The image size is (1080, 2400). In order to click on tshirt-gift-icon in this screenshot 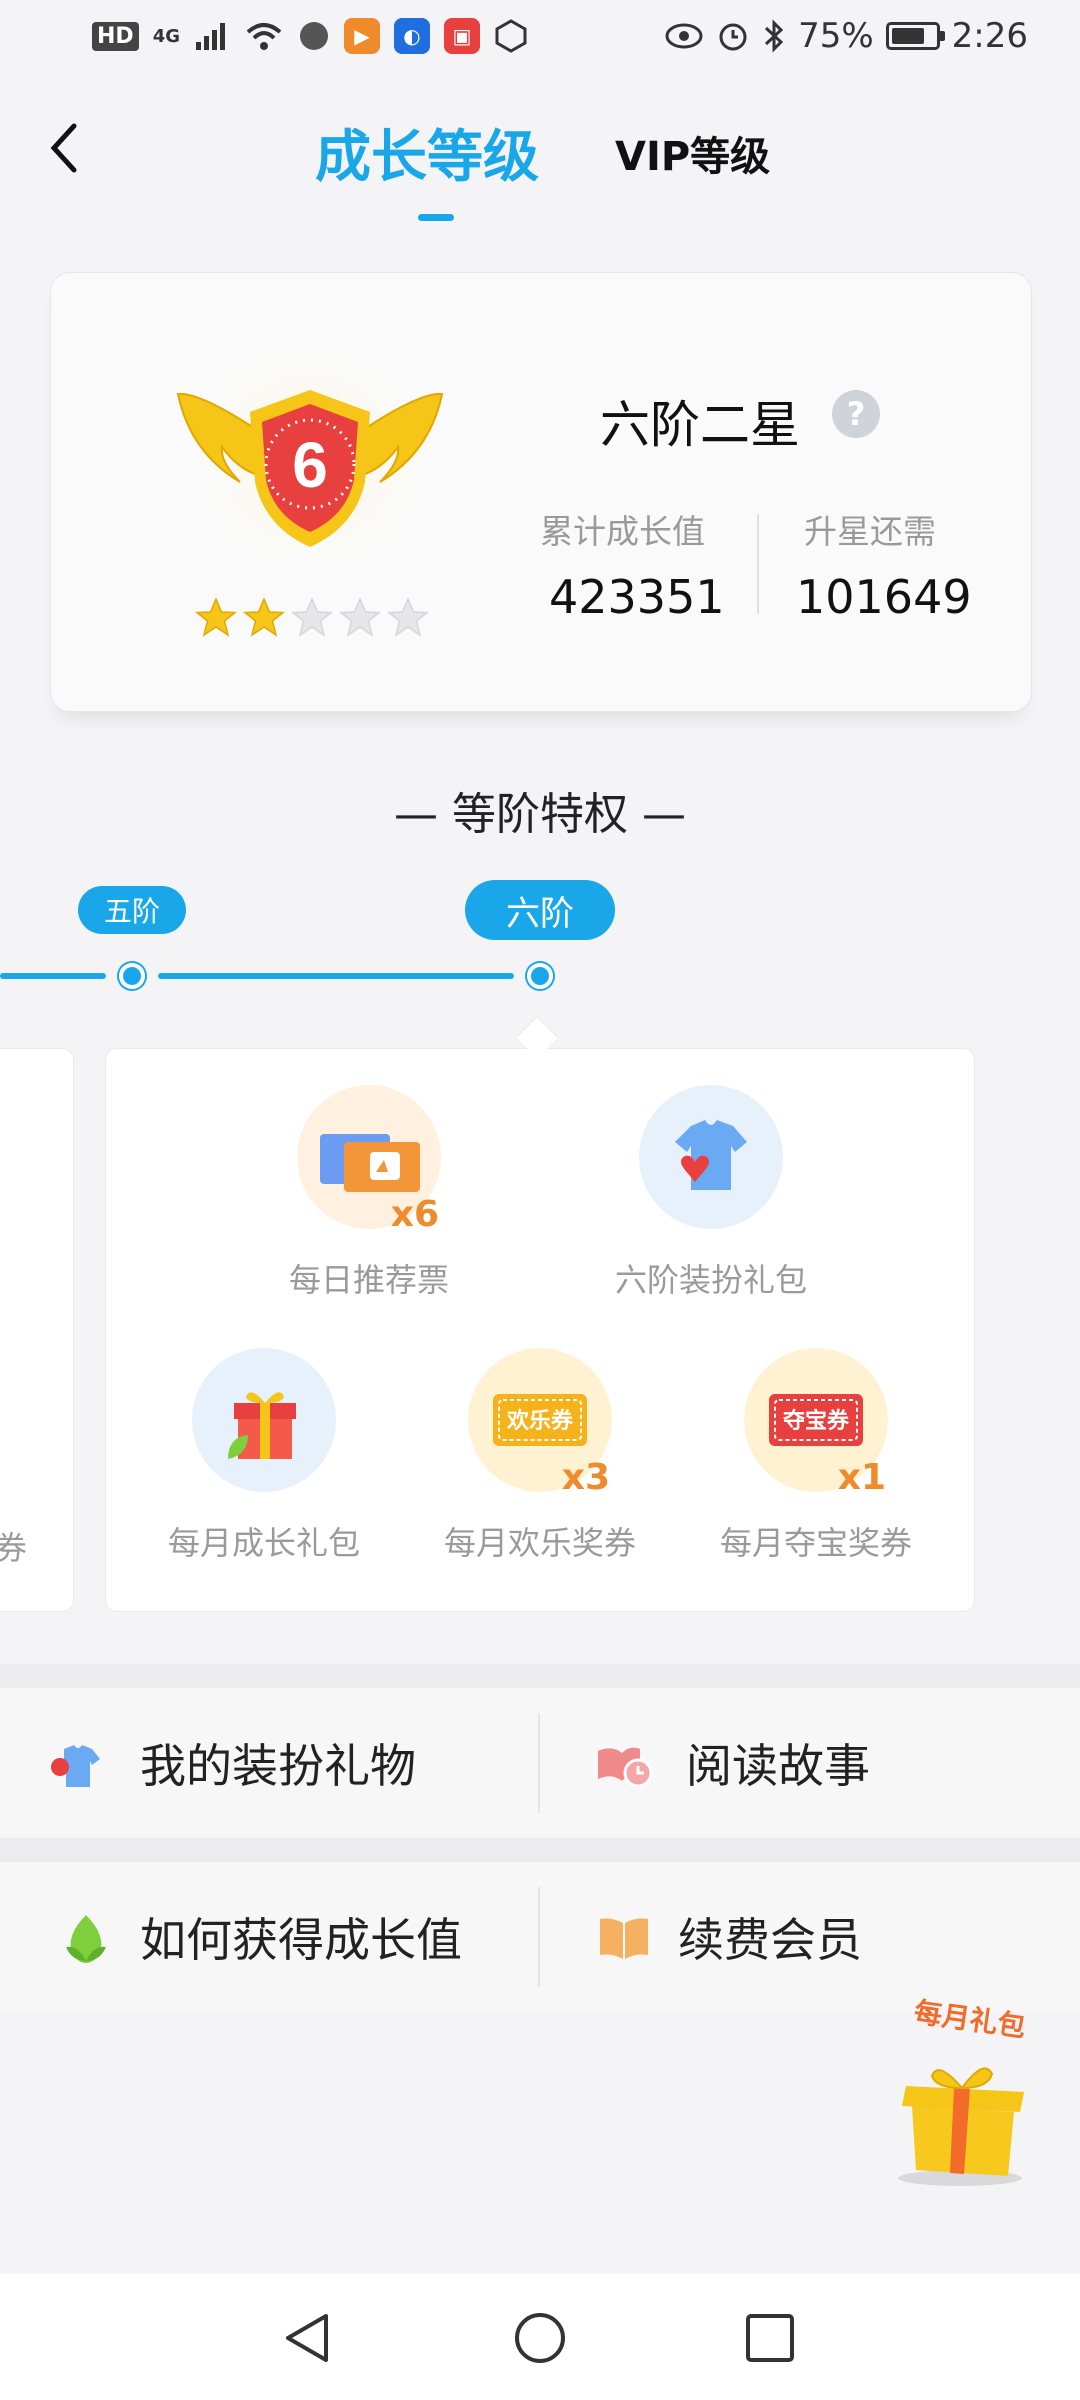, I will do `click(75, 1766)`.